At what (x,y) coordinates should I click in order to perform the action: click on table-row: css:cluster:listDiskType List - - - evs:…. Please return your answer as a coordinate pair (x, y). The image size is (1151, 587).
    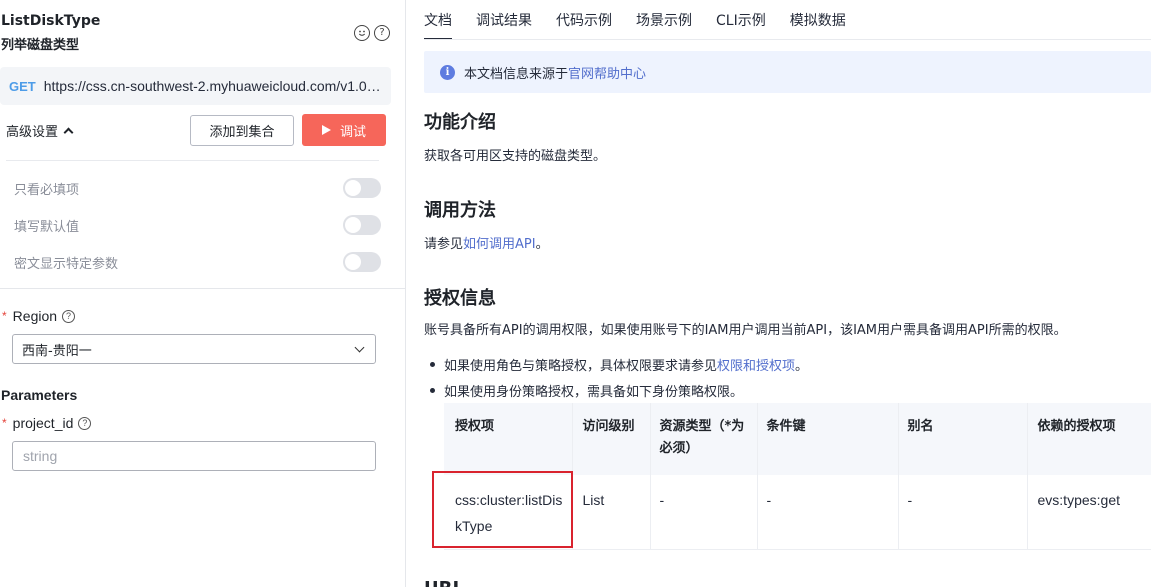
    Looking at the image, I should click on (797, 512).